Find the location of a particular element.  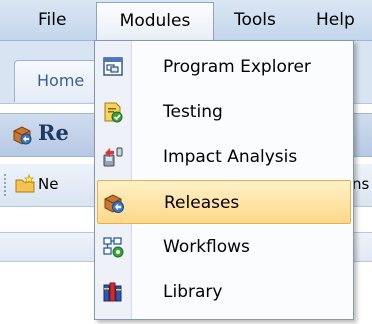

menu-item-label: Program Explorer is located at coordinates (237, 67).